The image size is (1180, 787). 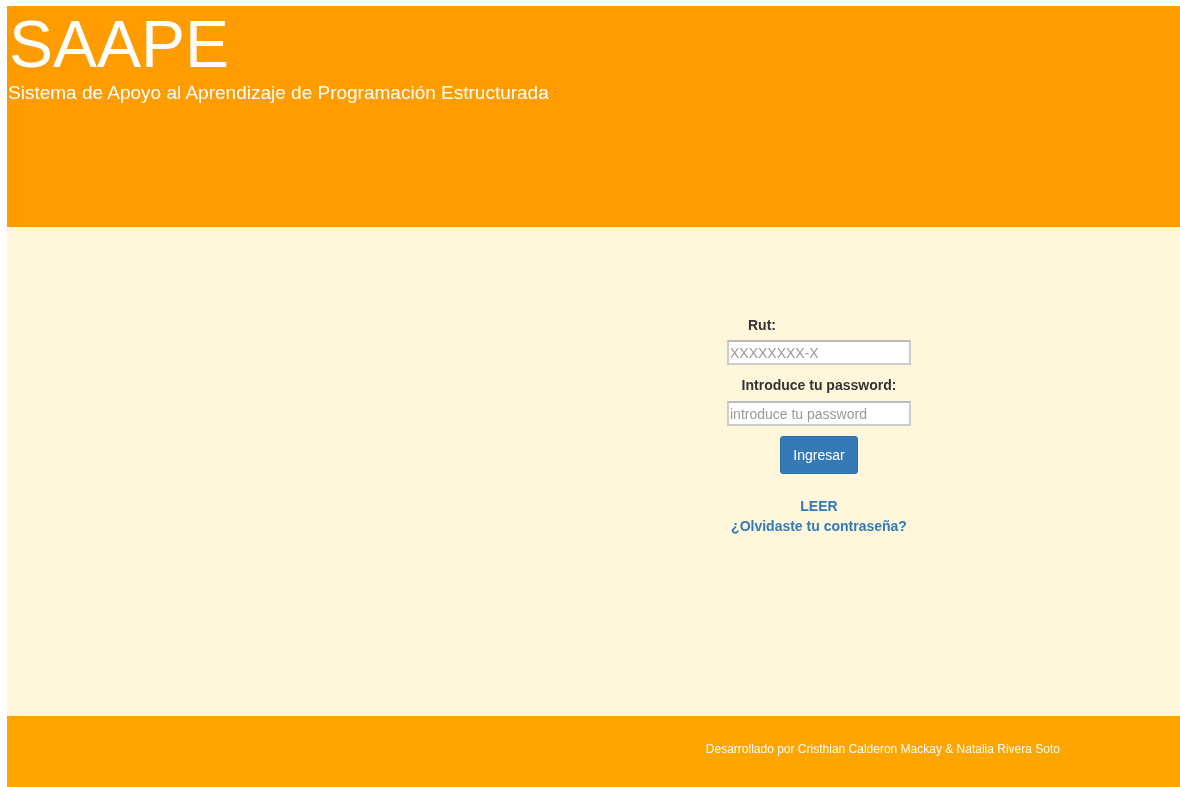 What do you see at coordinates (120, 44) in the screenshot?
I see `site-title: SAAPE` at bounding box center [120, 44].